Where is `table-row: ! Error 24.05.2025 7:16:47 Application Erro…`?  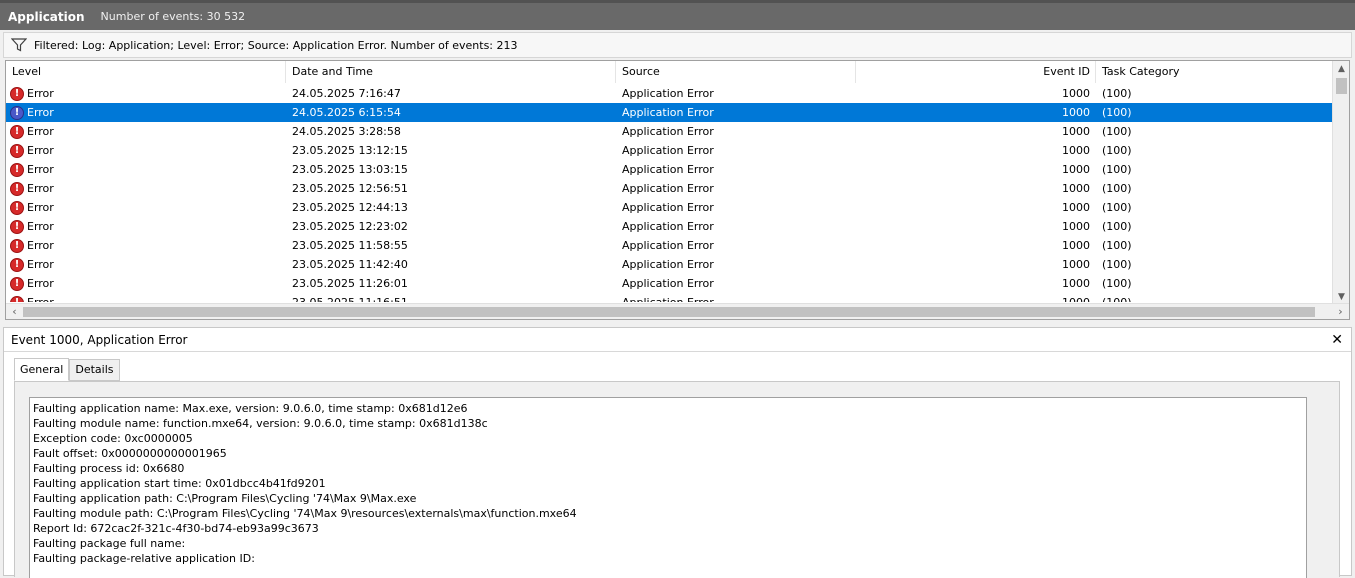
table-row: ! Error 24.05.2025 7:16:47 Application Erro… is located at coordinates (670, 93).